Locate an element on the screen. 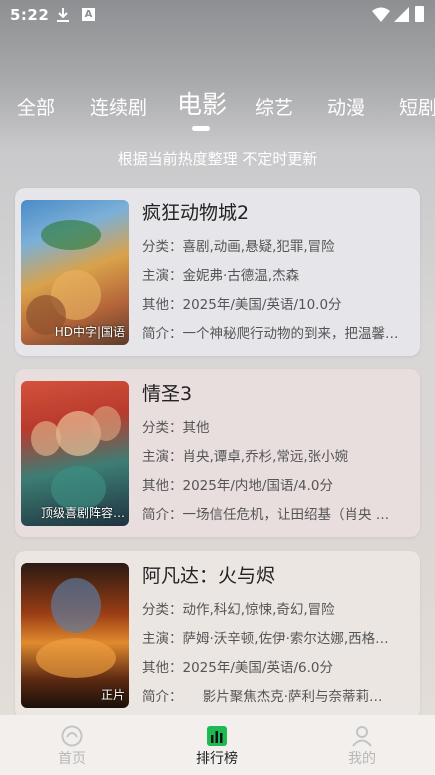 Image resolution: width=435 pixels, height=775 pixels. tab-series: 连续剧 is located at coordinates (118, 108).